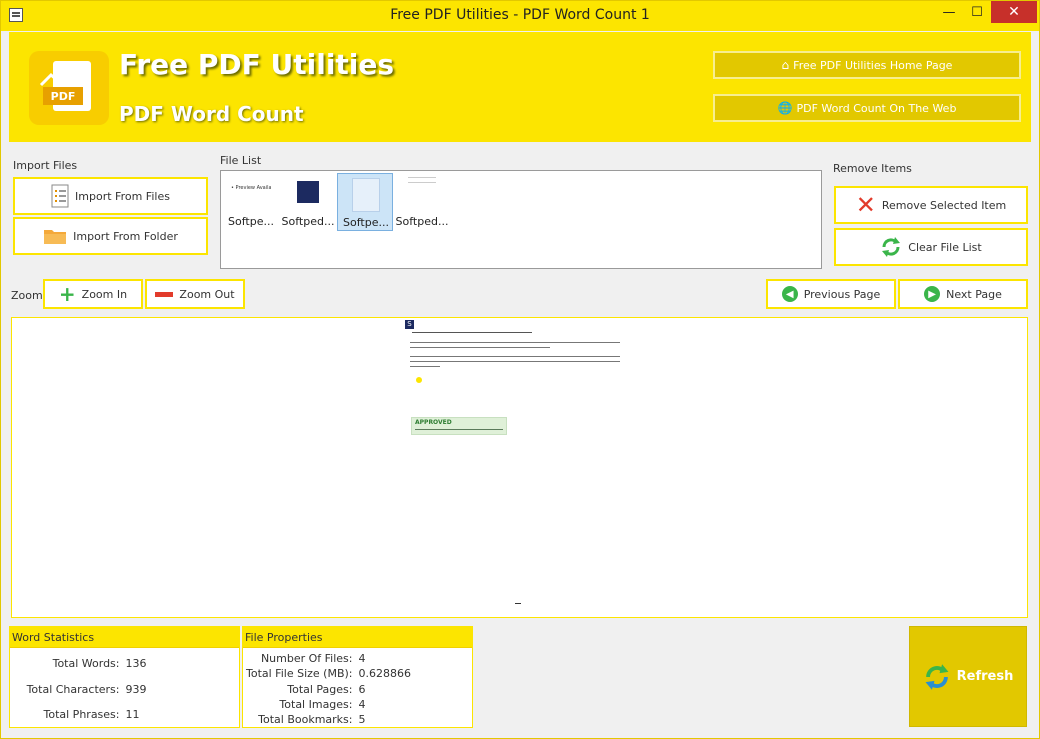 The height and width of the screenshot is (739, 1040). I want to click on import-from-files-button: Import From Files, so click(110, 196).